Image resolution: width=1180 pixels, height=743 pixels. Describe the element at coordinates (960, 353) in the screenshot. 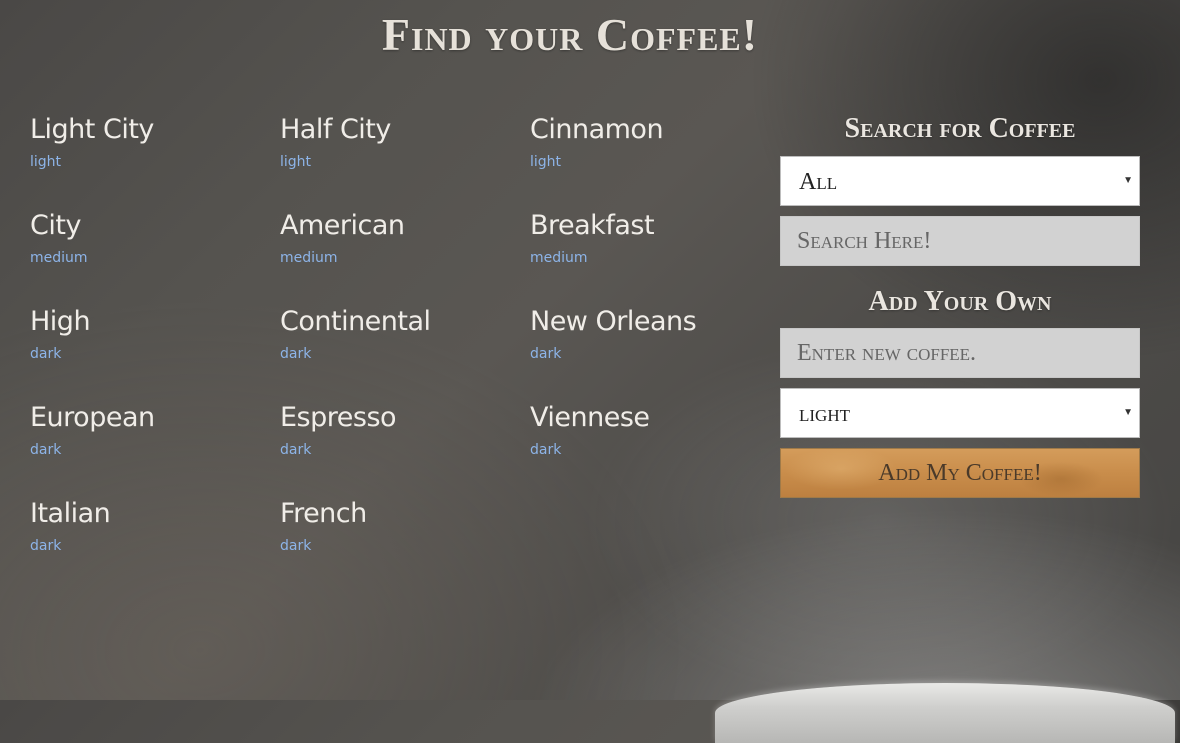

I see `new-coffee-input` at that location.